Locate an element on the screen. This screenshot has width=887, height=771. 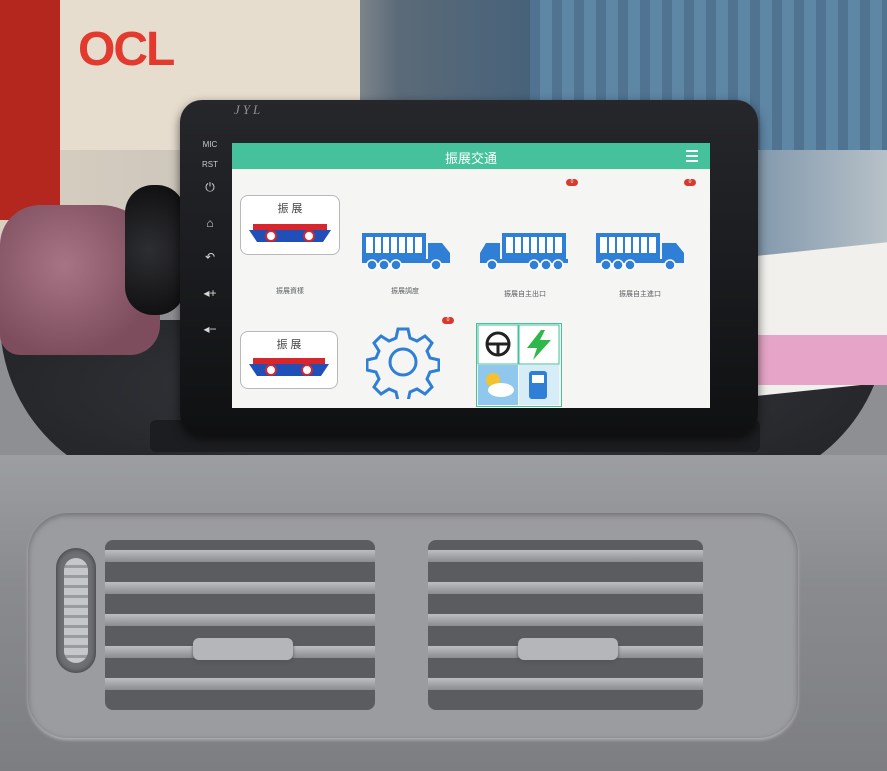
background-sign: OCL is located at coordinates (126, 49).